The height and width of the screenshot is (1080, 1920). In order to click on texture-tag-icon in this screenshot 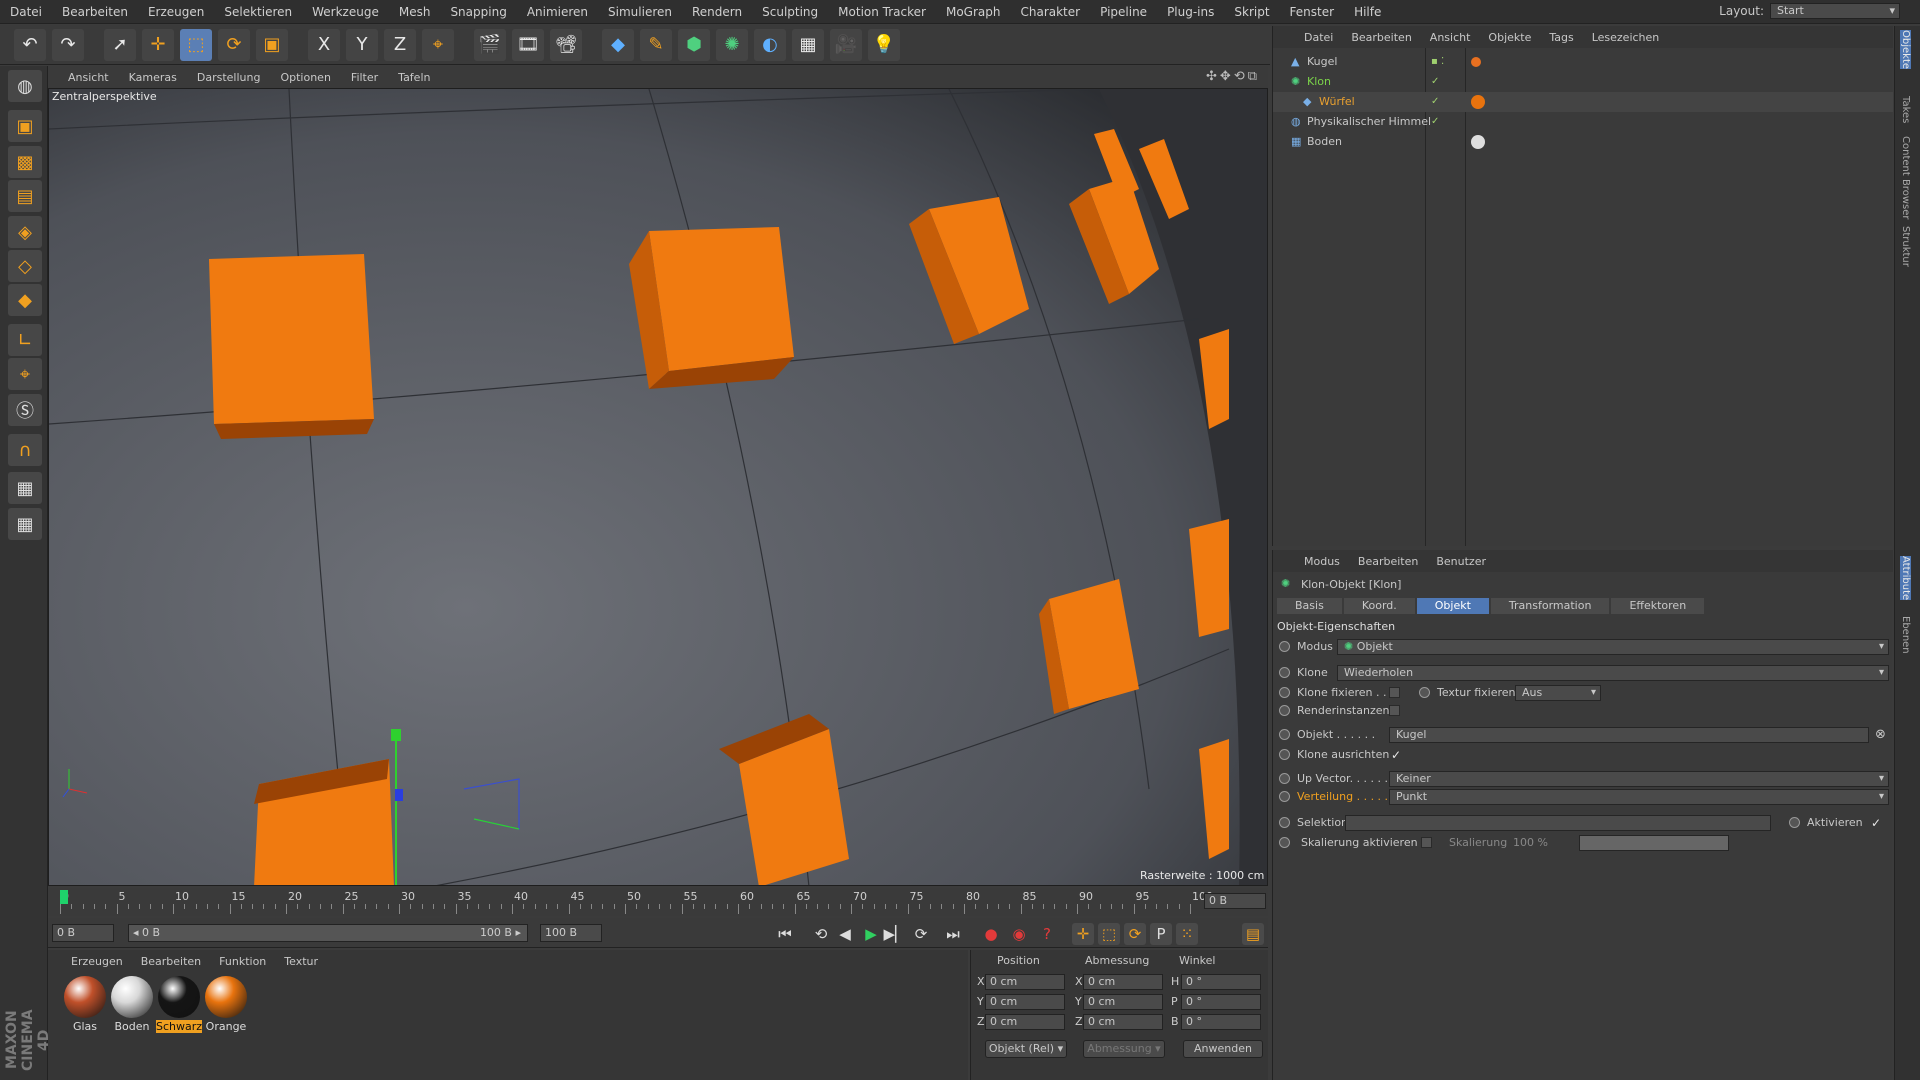, I will do `click(1476, 62)`.